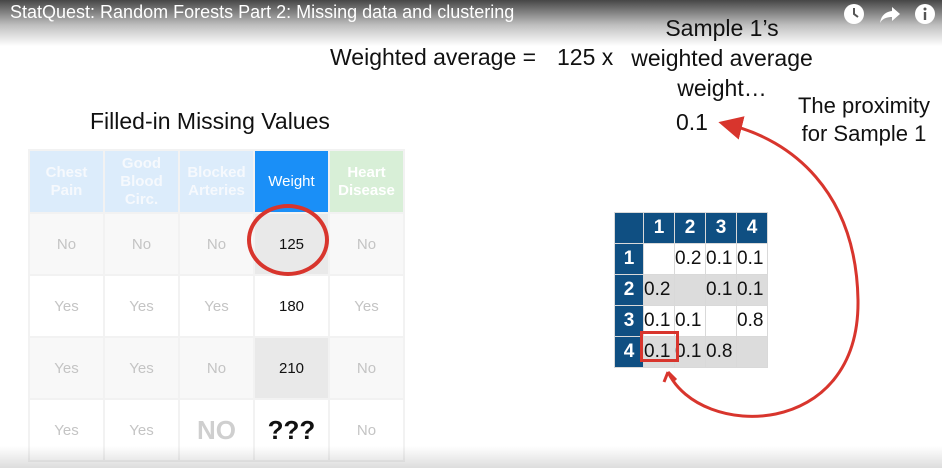 Image resolution: width=942 pixels, height=468 pixels. I want to click on video-bottom-fade, so click(471, 457).